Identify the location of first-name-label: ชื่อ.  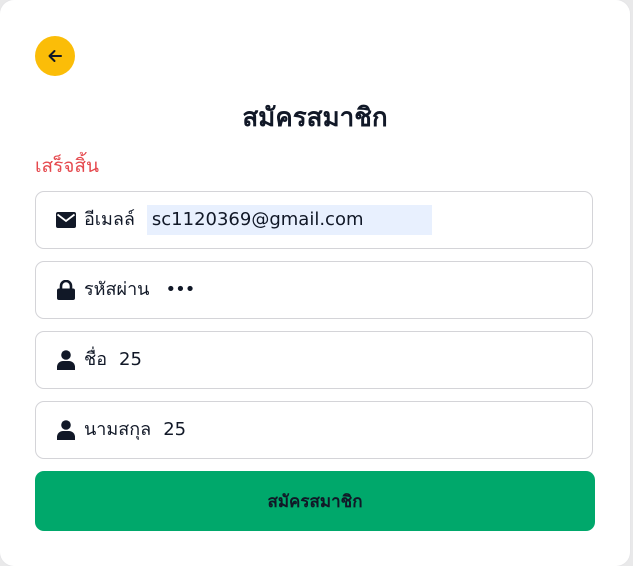
(96, 359).